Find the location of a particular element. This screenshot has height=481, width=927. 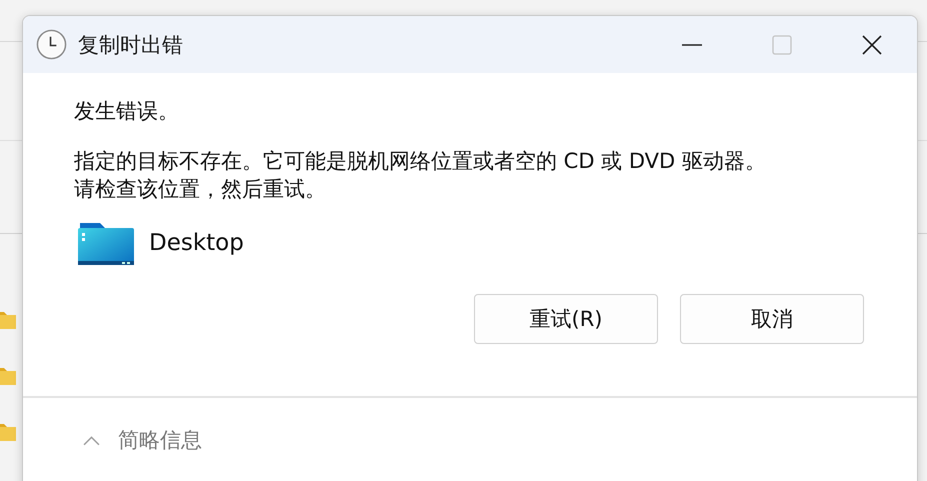

error-heading: 发生错误。 is located at coordinates (127, 111).